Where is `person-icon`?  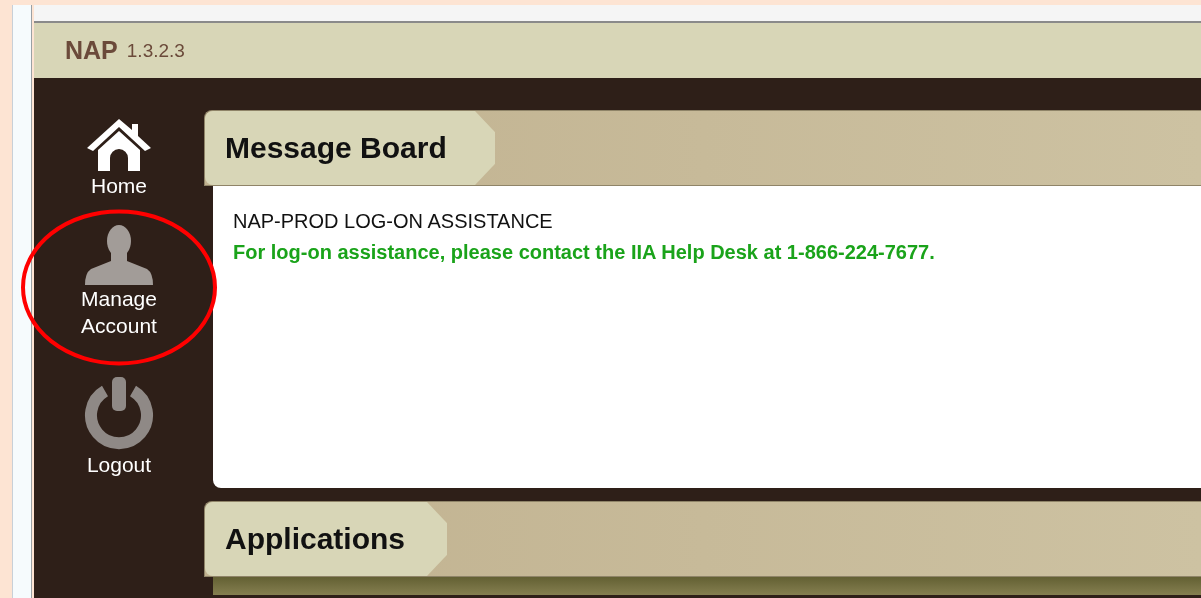 person-icon is located at coordinates (119, 254).